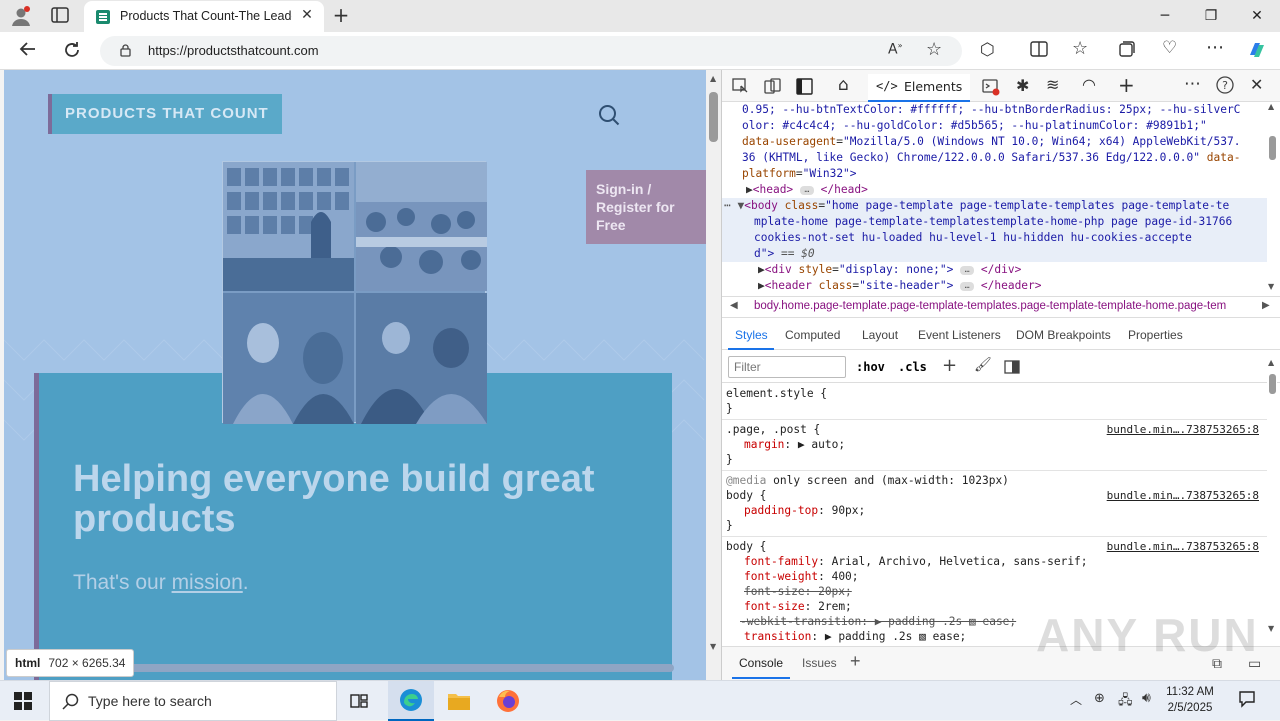 This screenshot has height=721, width=1280. What do you see at coordinates (812, 335) in the screenshot?
I see `tab-computed: Computed` at bounding box center [812, 335].